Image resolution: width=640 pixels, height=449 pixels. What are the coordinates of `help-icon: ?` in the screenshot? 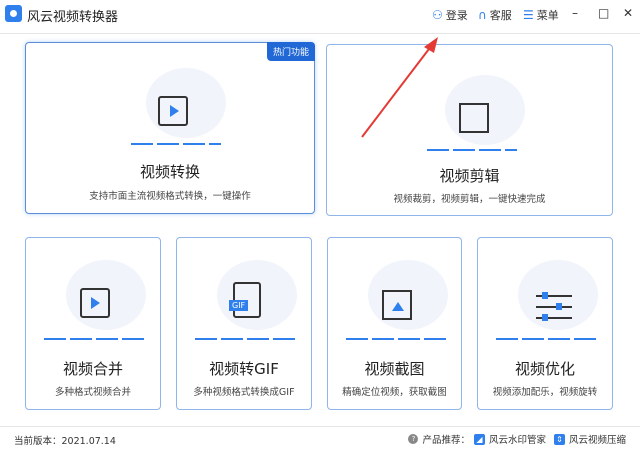 It's located at (413, 439).